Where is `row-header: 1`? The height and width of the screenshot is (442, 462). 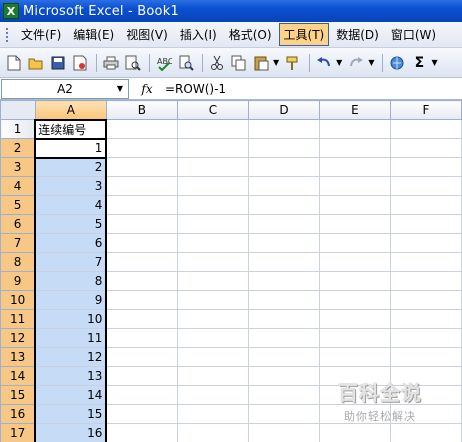
row-header: 1 is located at coordinates (18, 129).